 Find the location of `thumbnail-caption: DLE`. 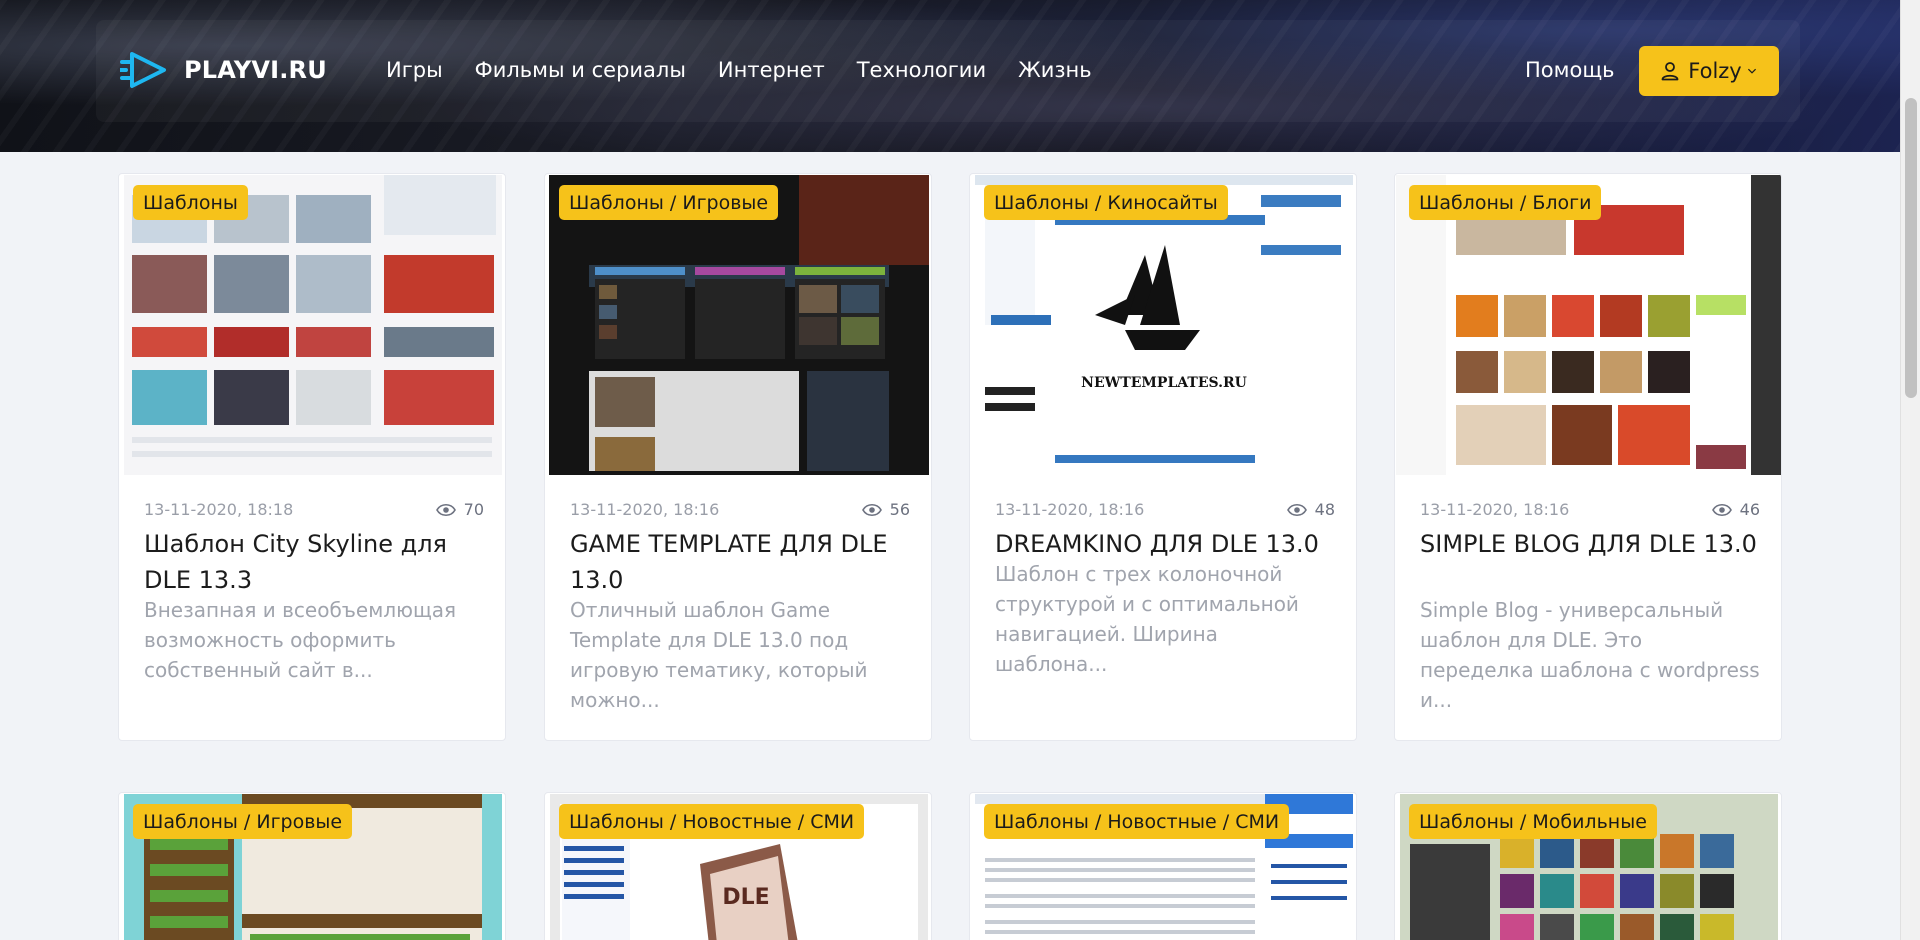

thumbnail-caption: DLE is located at coordinates (745, 897).